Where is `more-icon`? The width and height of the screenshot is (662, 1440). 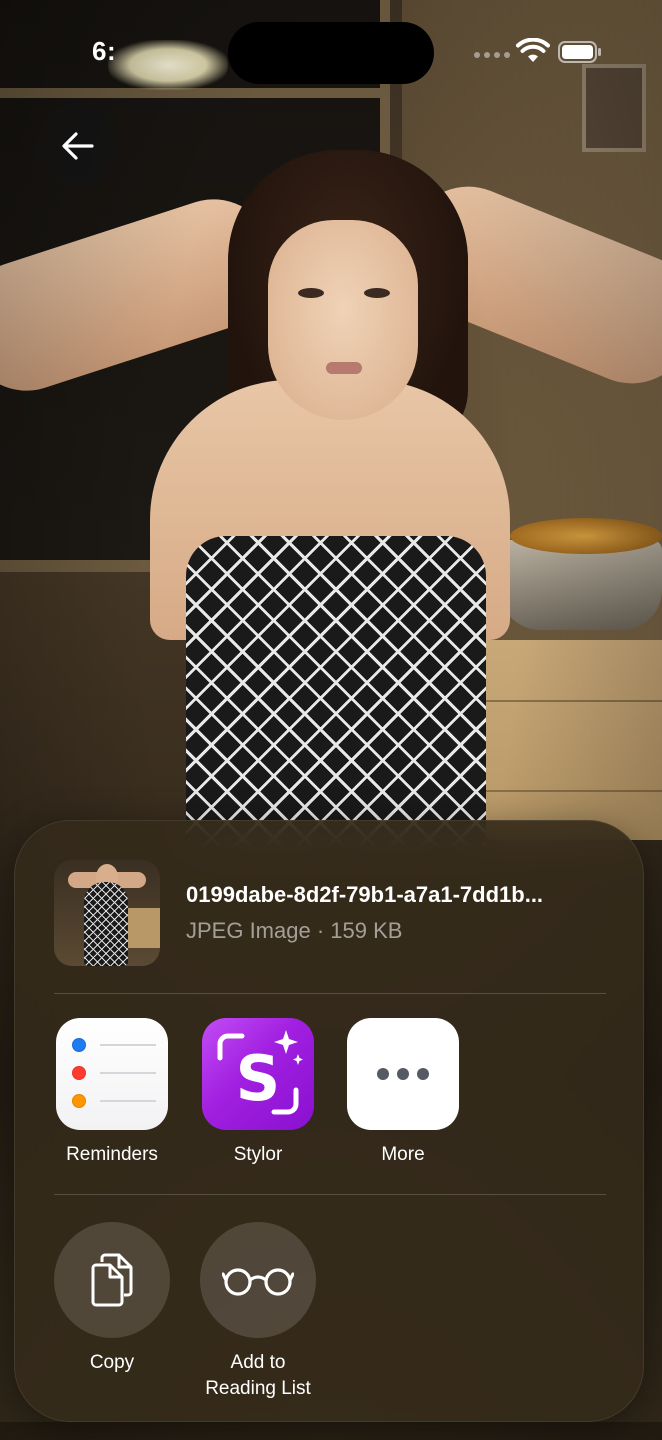
more-icon is located at coordinates (403, 1074).